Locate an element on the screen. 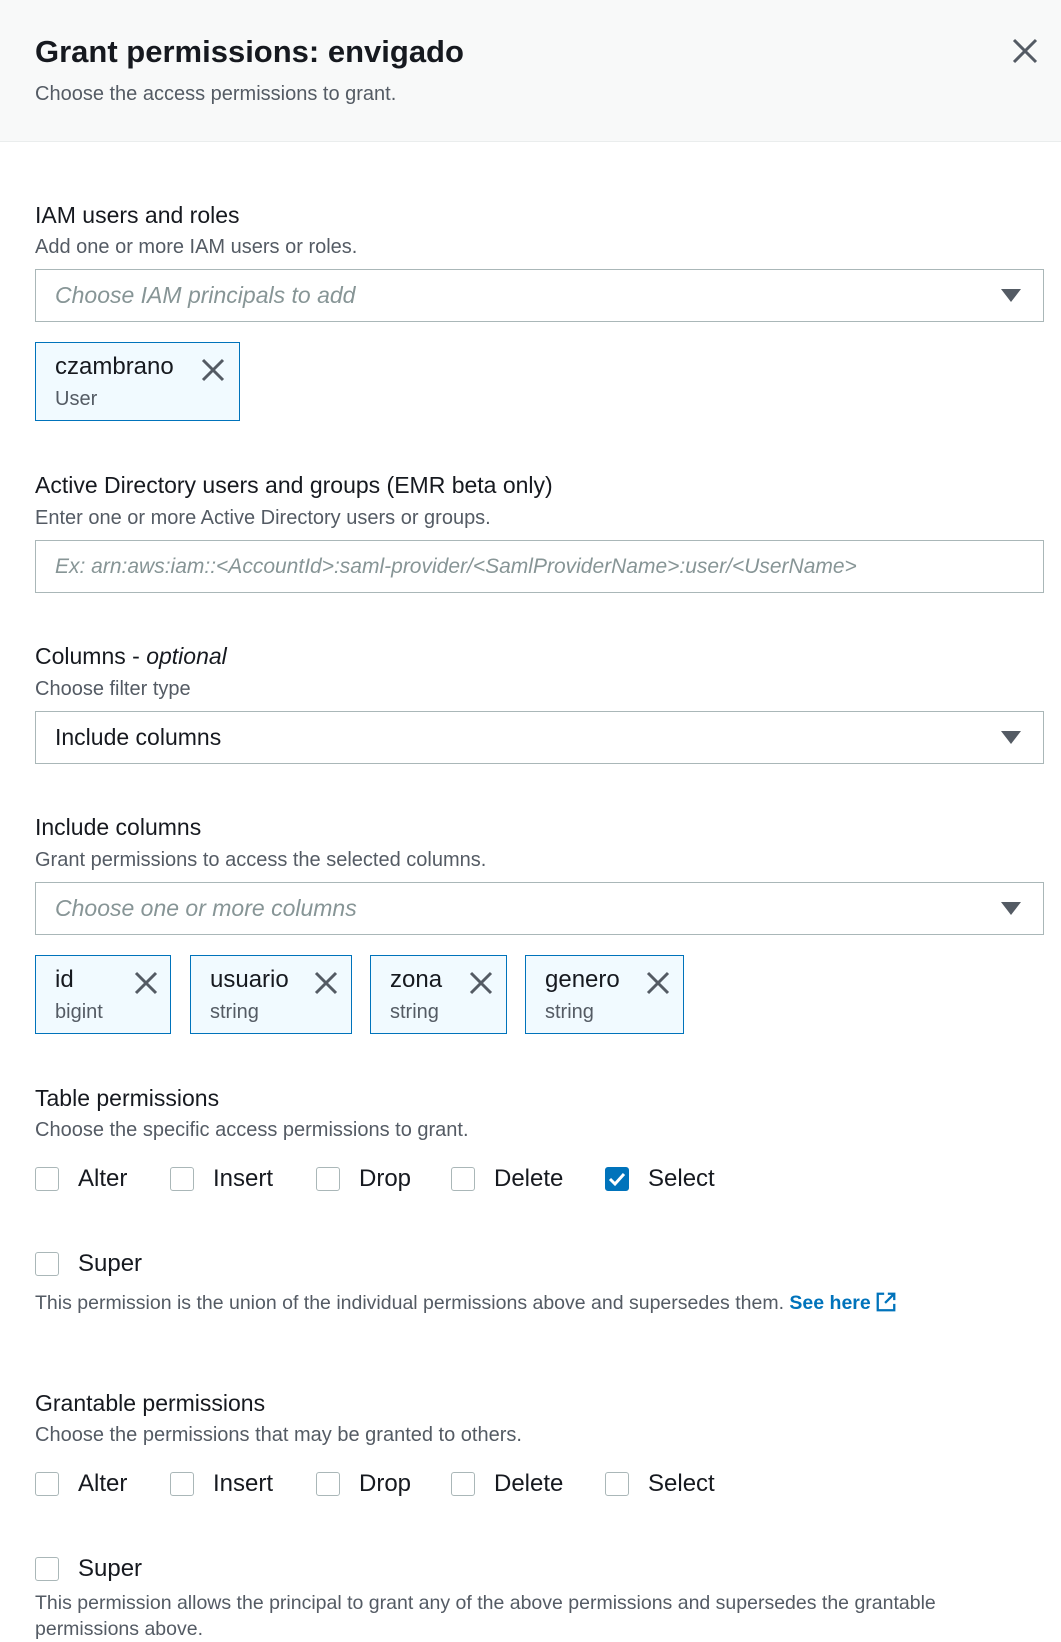 This screenshot has height=1642, width=1061. iam-principals-select: Choose IAM principals to add is located at coordinates (539, 295).